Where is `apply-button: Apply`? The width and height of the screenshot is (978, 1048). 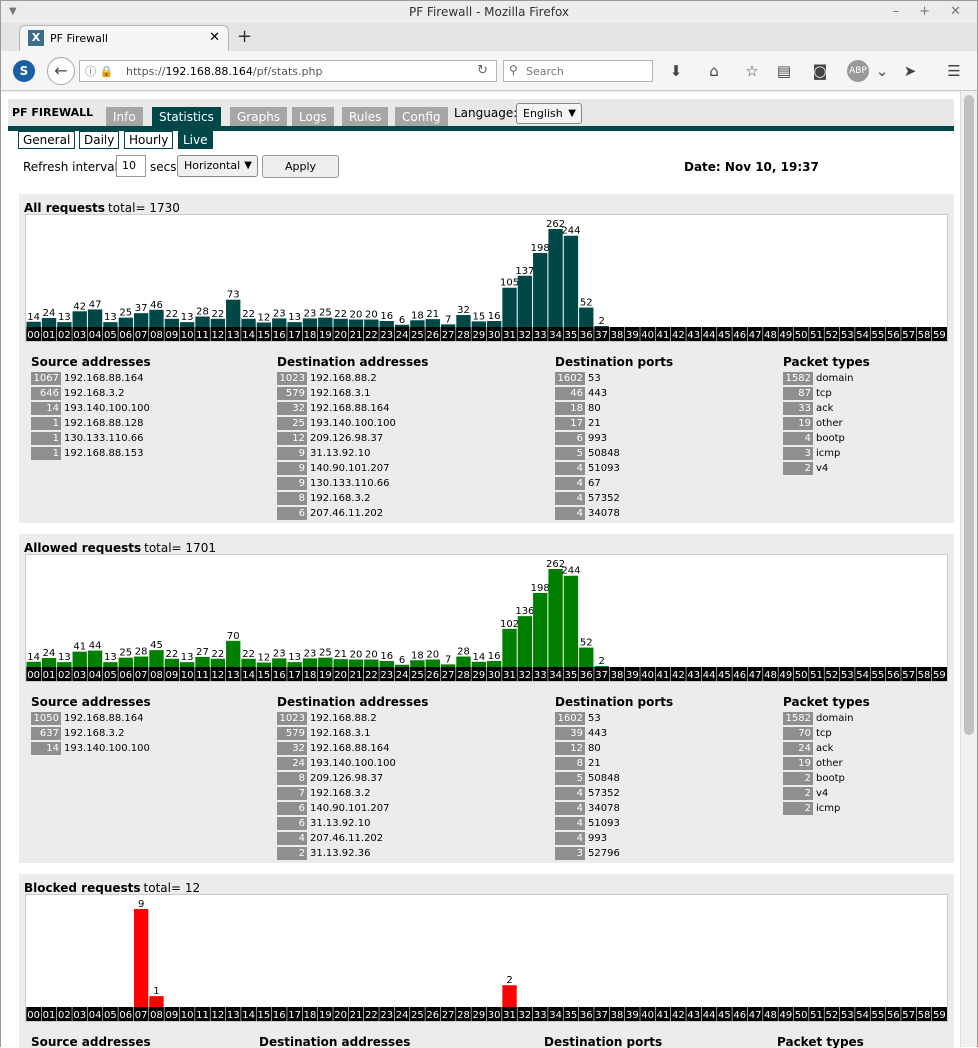 apply-button: Apply is located at coordinates (300, 166).